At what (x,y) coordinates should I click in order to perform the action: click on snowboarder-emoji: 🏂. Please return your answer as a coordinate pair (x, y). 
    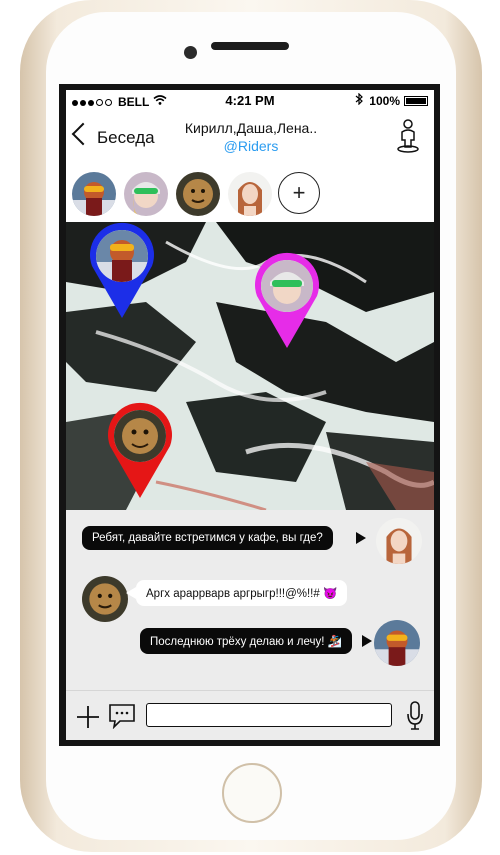
    Looking at the image, I should click on (334, 642).